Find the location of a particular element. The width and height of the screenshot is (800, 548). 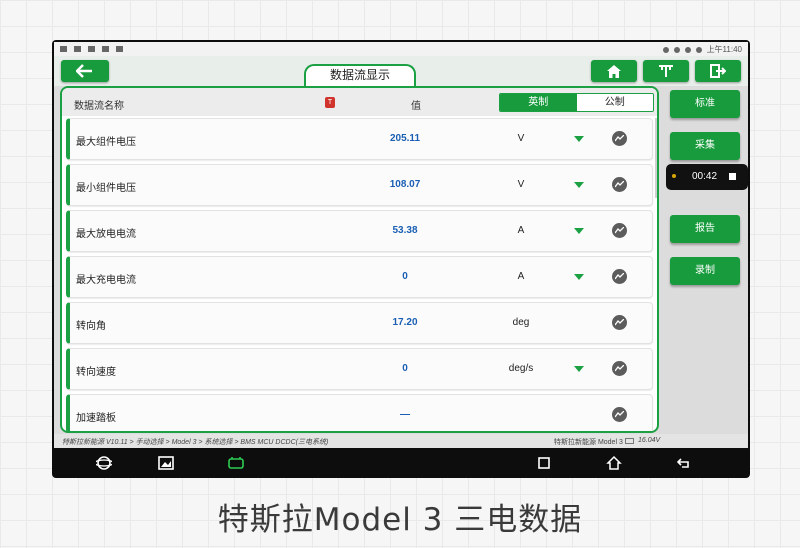

table-header: 数据流名称 T 值 英制 公制 is located at coordinates (359, 102).